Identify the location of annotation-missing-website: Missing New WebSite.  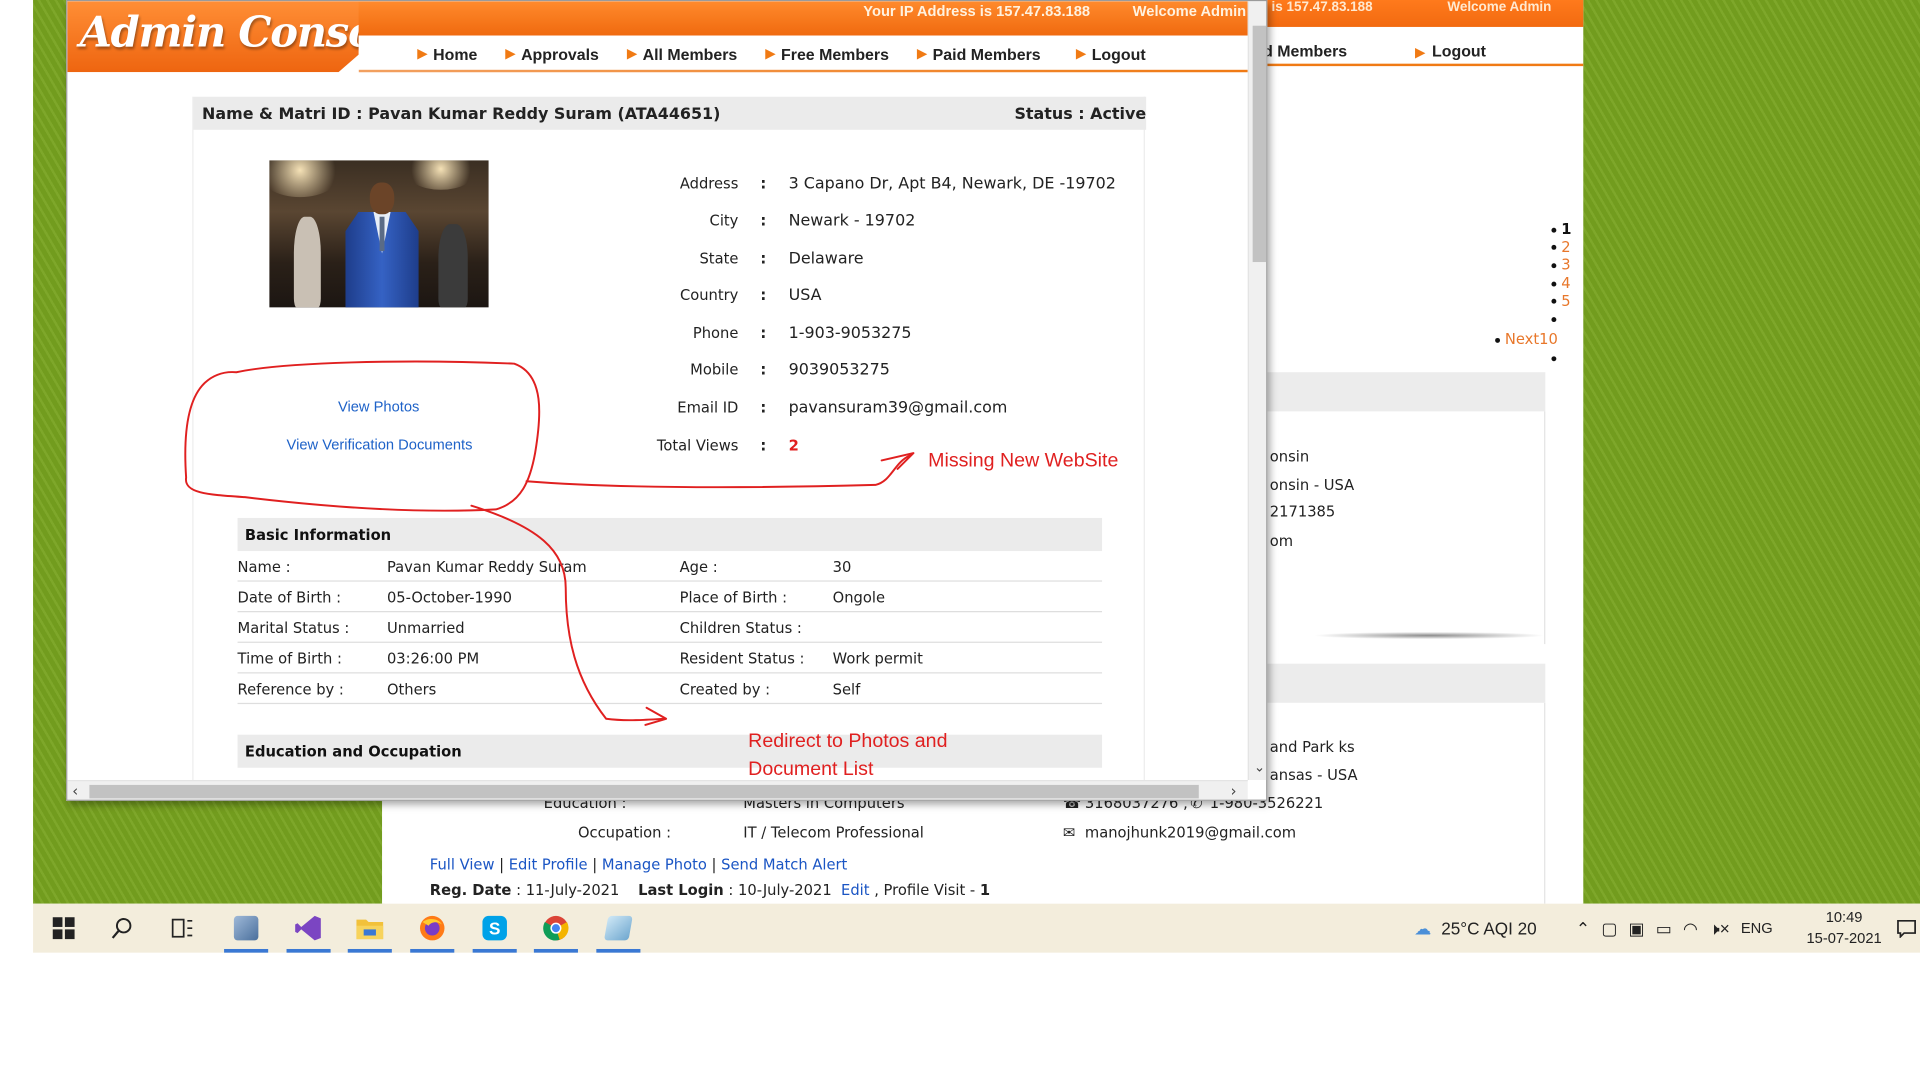
(1023, 461).